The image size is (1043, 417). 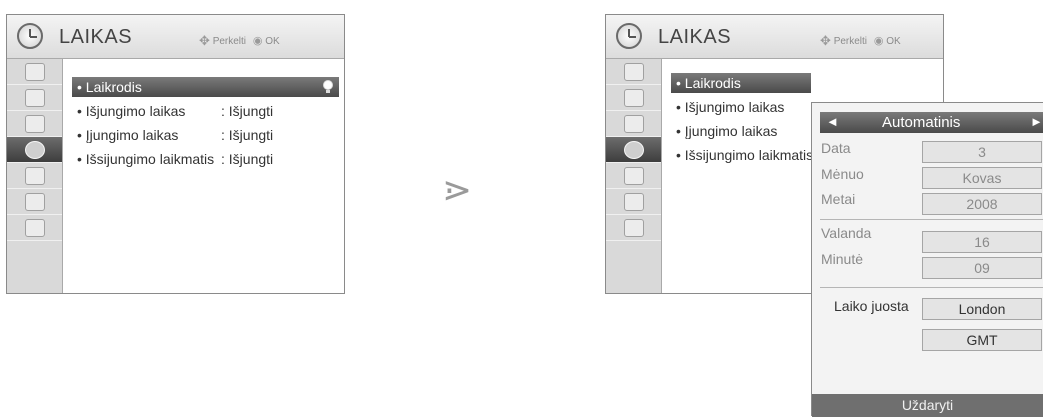 What do you see at coordinates (328, 86) in the screenshot?
I see `bulb-icon` at bounding box center [328, 86].